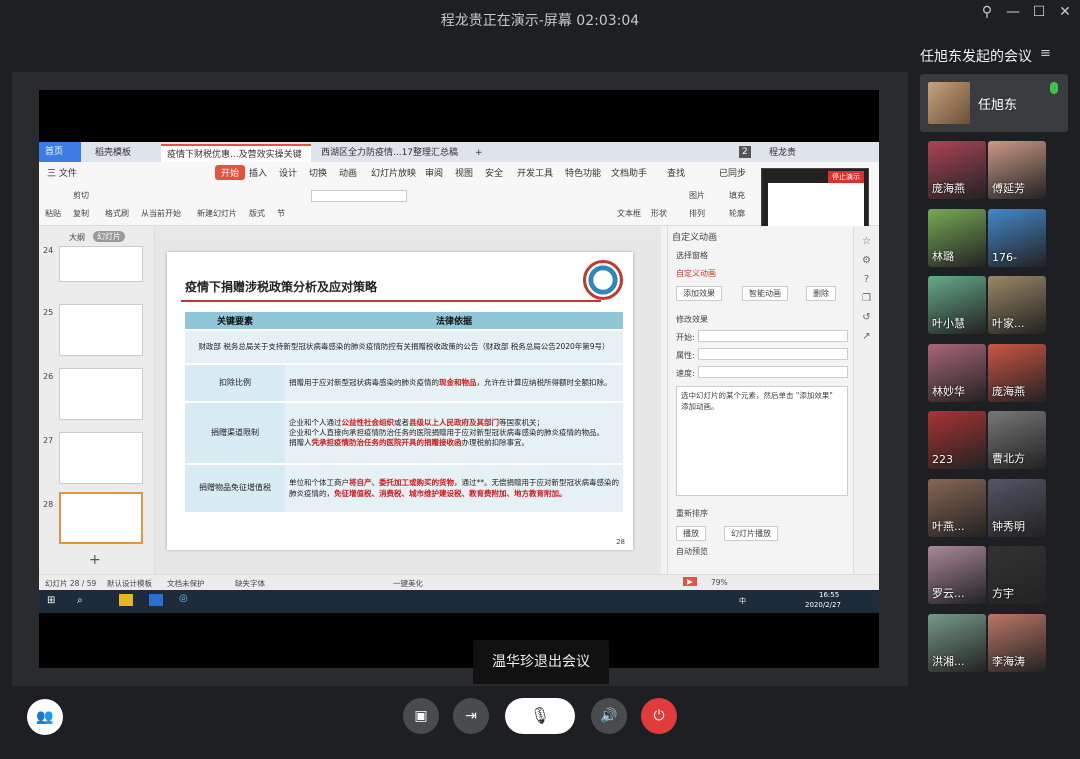 Image resolution: width=1080 pixels, height=759 pixels. I want to click on menu-switch: 切换, so click(318, 172).